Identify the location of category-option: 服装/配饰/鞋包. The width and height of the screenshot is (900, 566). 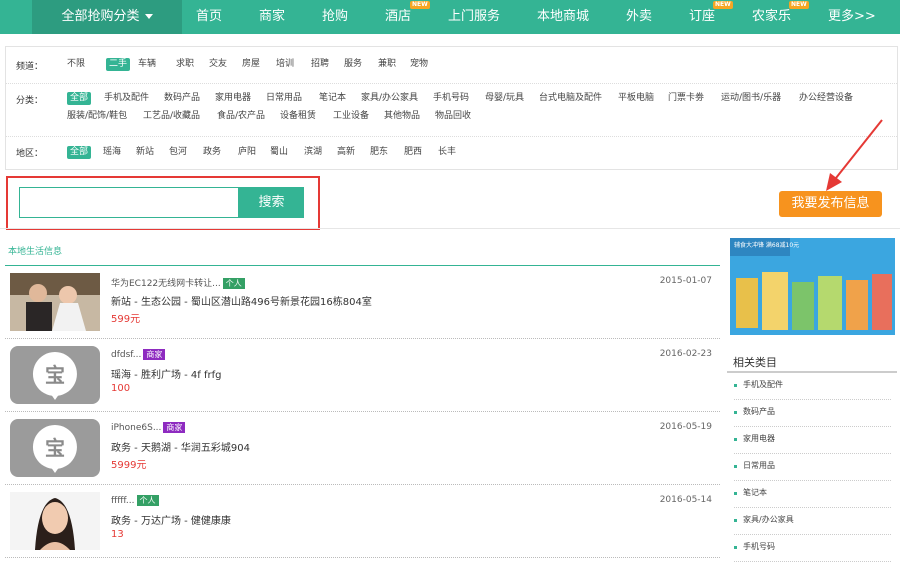
(97, 116).